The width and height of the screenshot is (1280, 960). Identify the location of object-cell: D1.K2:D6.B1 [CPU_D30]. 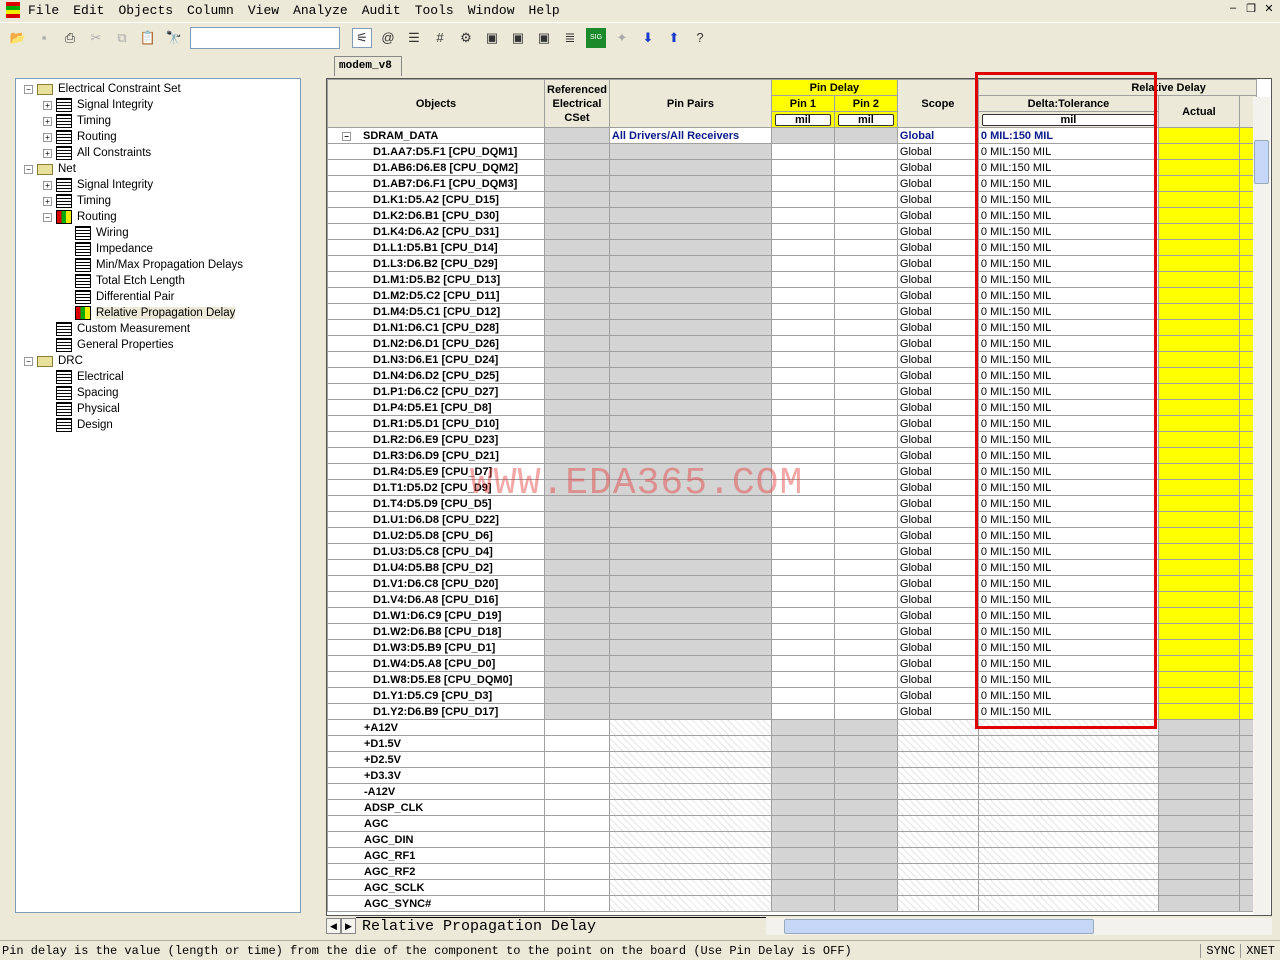
(436, 215).